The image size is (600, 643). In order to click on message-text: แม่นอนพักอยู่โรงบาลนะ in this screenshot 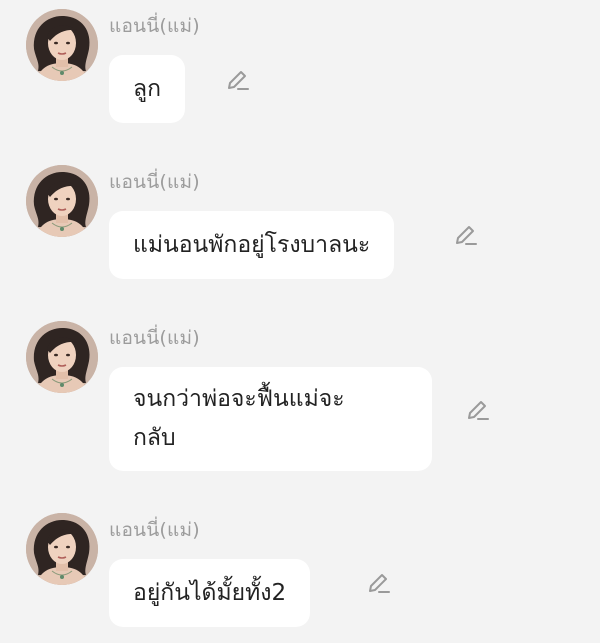, I will do `click(252, 244)`.